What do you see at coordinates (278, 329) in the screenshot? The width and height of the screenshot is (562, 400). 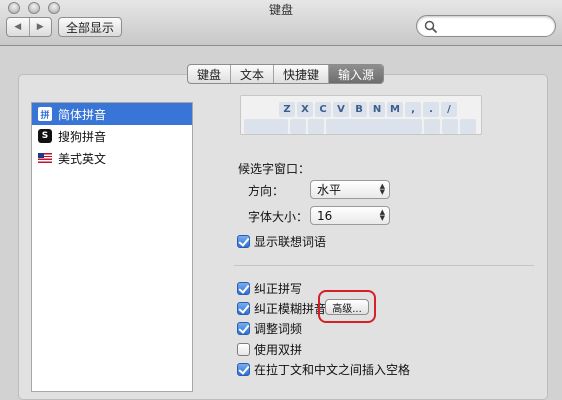 I see `checkbox-label: 调整词频` at bounding box center [278, 329].